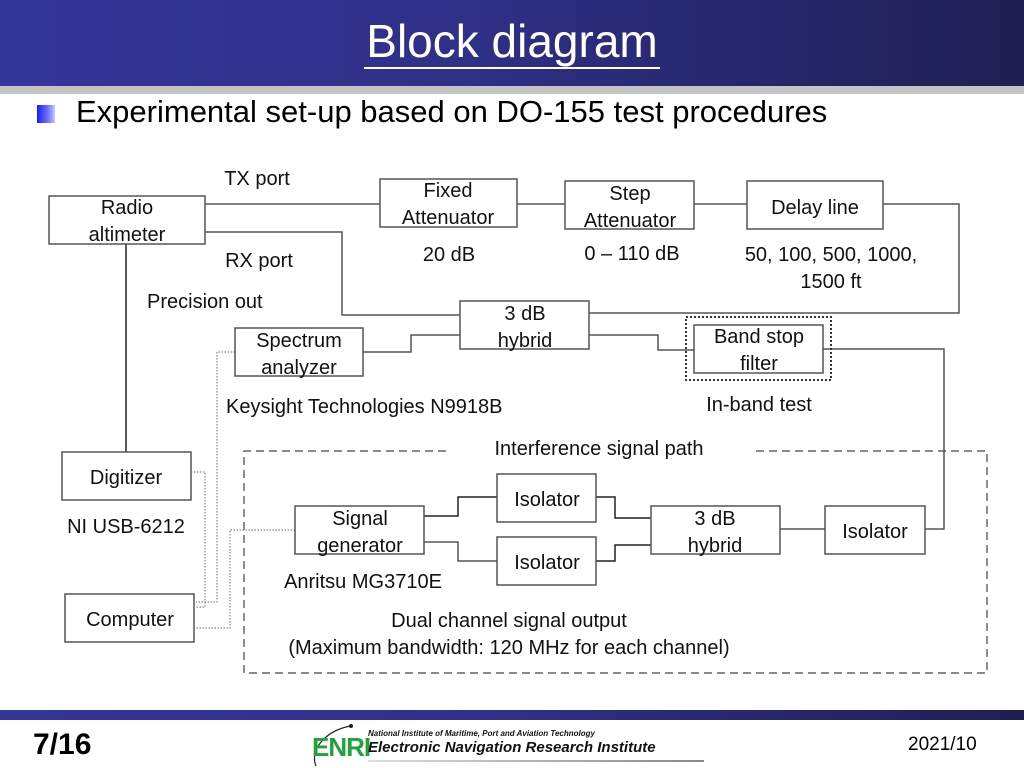 The width and height of the screenshot is (1024, 768). Describe the element at coordinates (630, 221) in the screenshot. I see `step-attenuator-label-2: Attenuator` at that location.